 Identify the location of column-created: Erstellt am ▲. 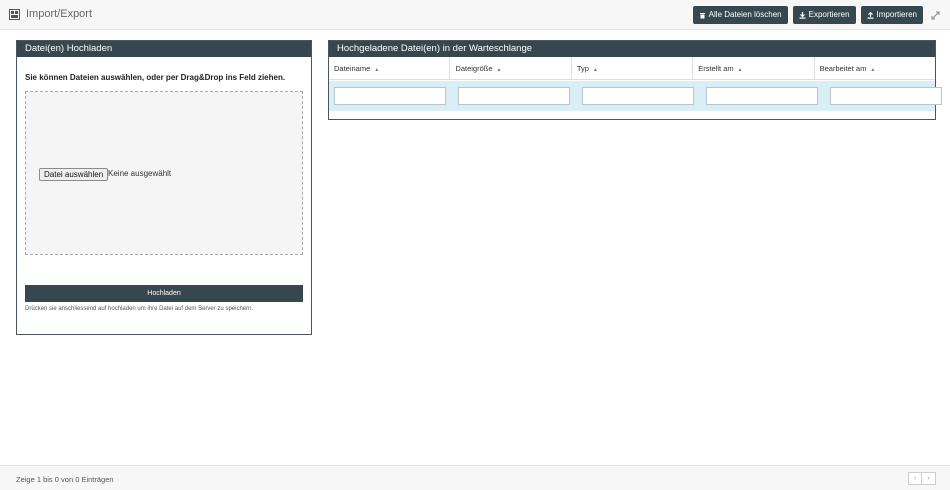
(754, 68).